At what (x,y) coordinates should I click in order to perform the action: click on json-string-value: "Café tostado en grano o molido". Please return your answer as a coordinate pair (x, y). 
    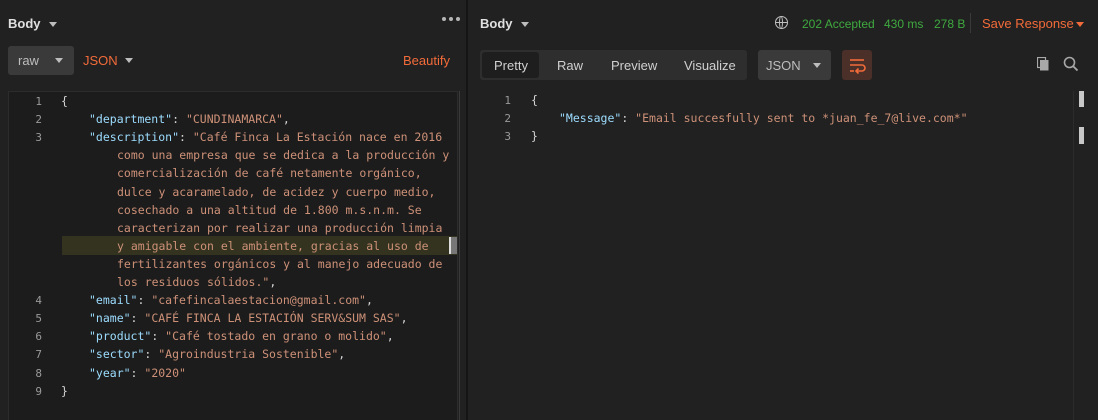
    Looking at the image, I should click on (276, 336).